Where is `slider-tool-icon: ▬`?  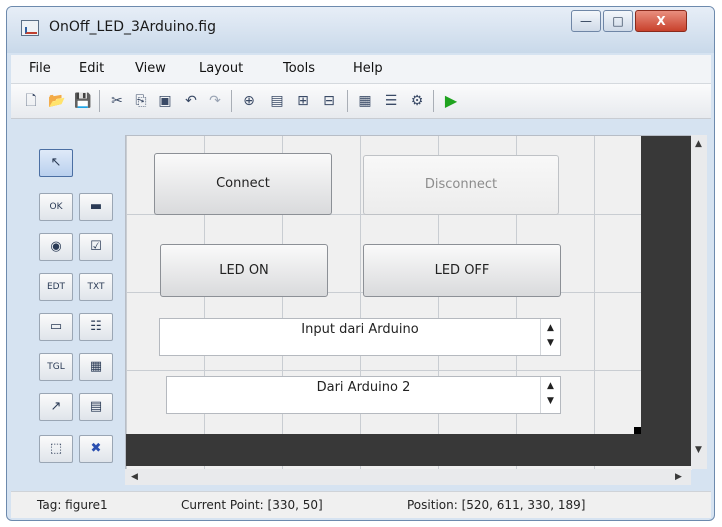
slider-tool-icon: ▬ is located at coordinates (96, 207).